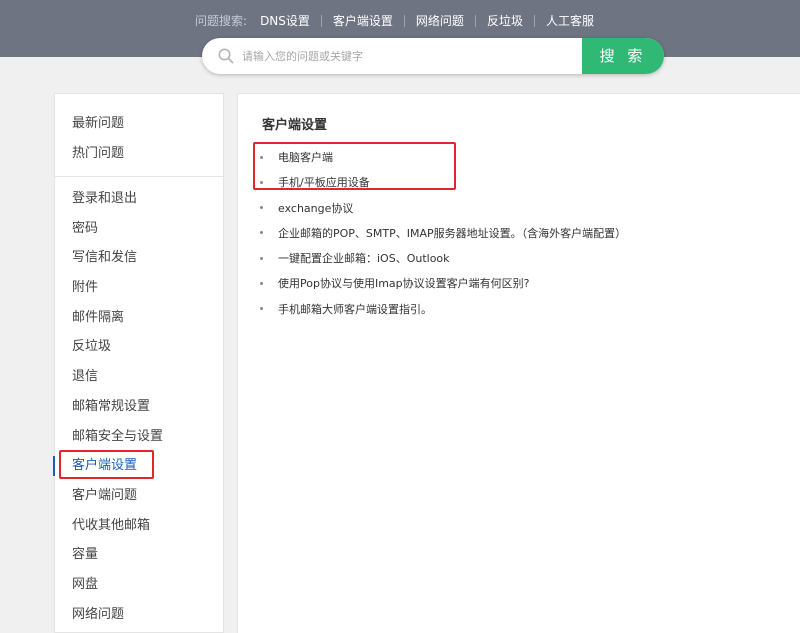 Image resolution: width=800 pixels, height=633 pixels. I want to click on list-item: 电脑客户端, so click(443, 157).